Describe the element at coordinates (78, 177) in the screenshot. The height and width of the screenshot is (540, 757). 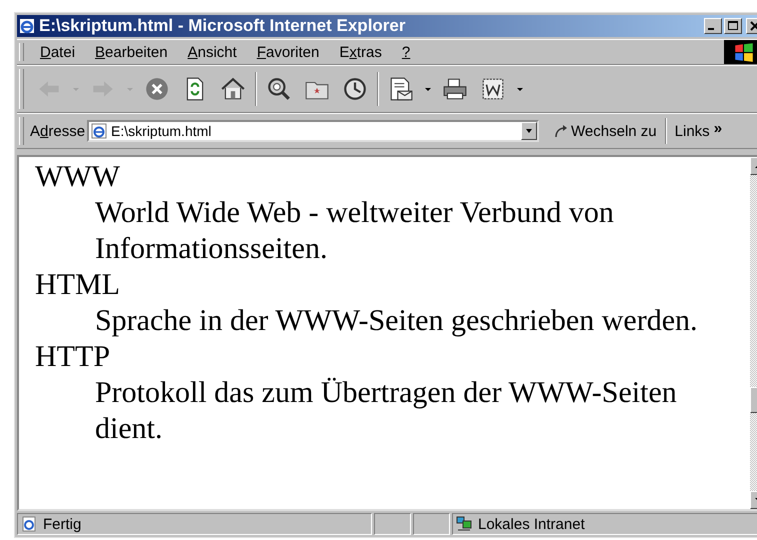
I see `term: WWW` at that location.